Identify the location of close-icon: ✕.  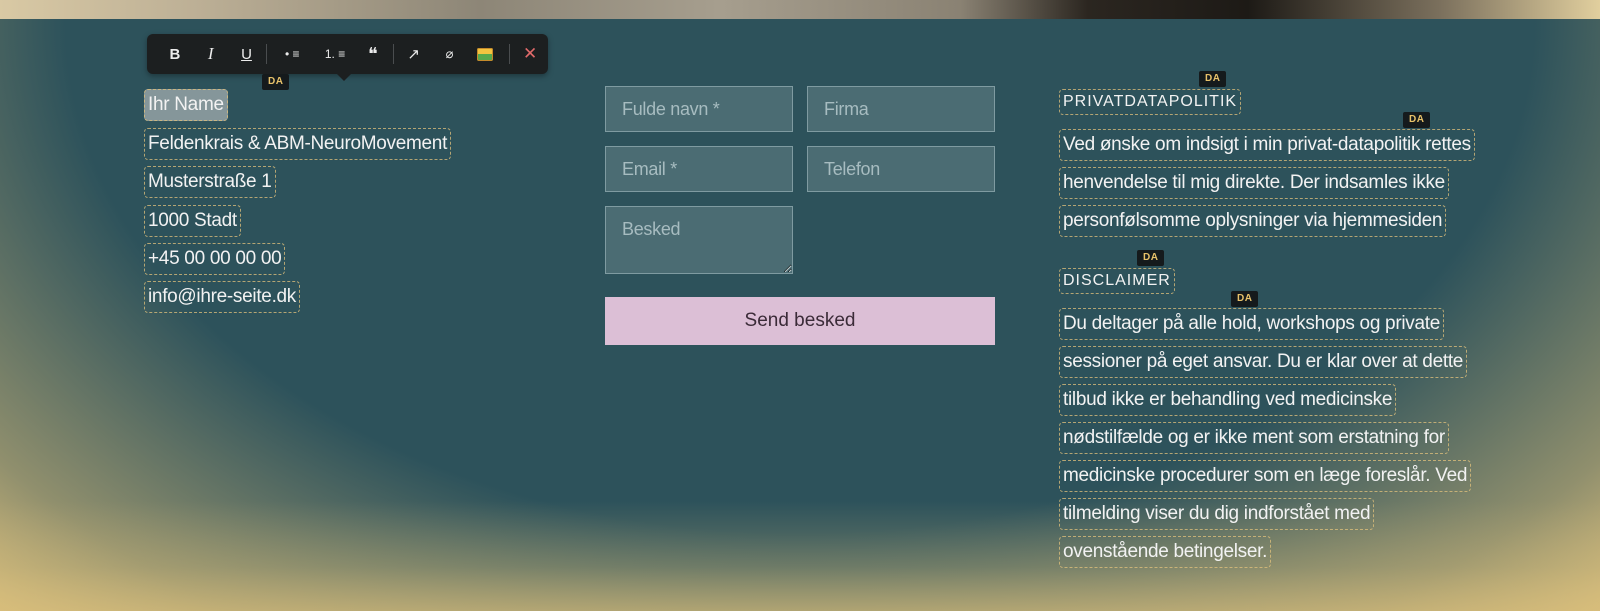
(530, 54).